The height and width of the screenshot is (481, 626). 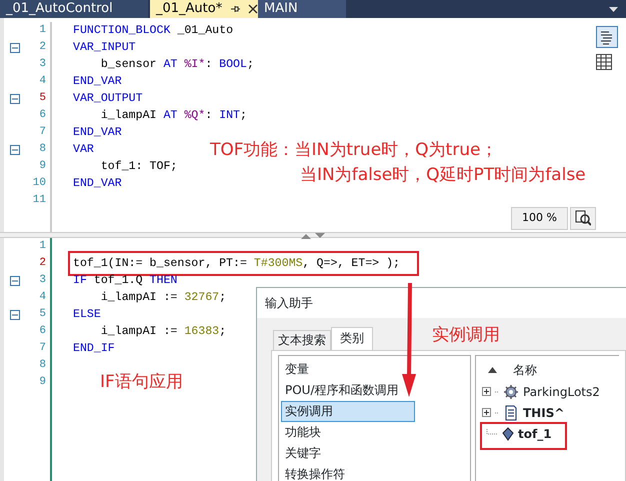 What do you see at coordinates (104, 47) in the screenshot?
I see `code-line: VAR_INPUT` at bounding box center [104, 47].